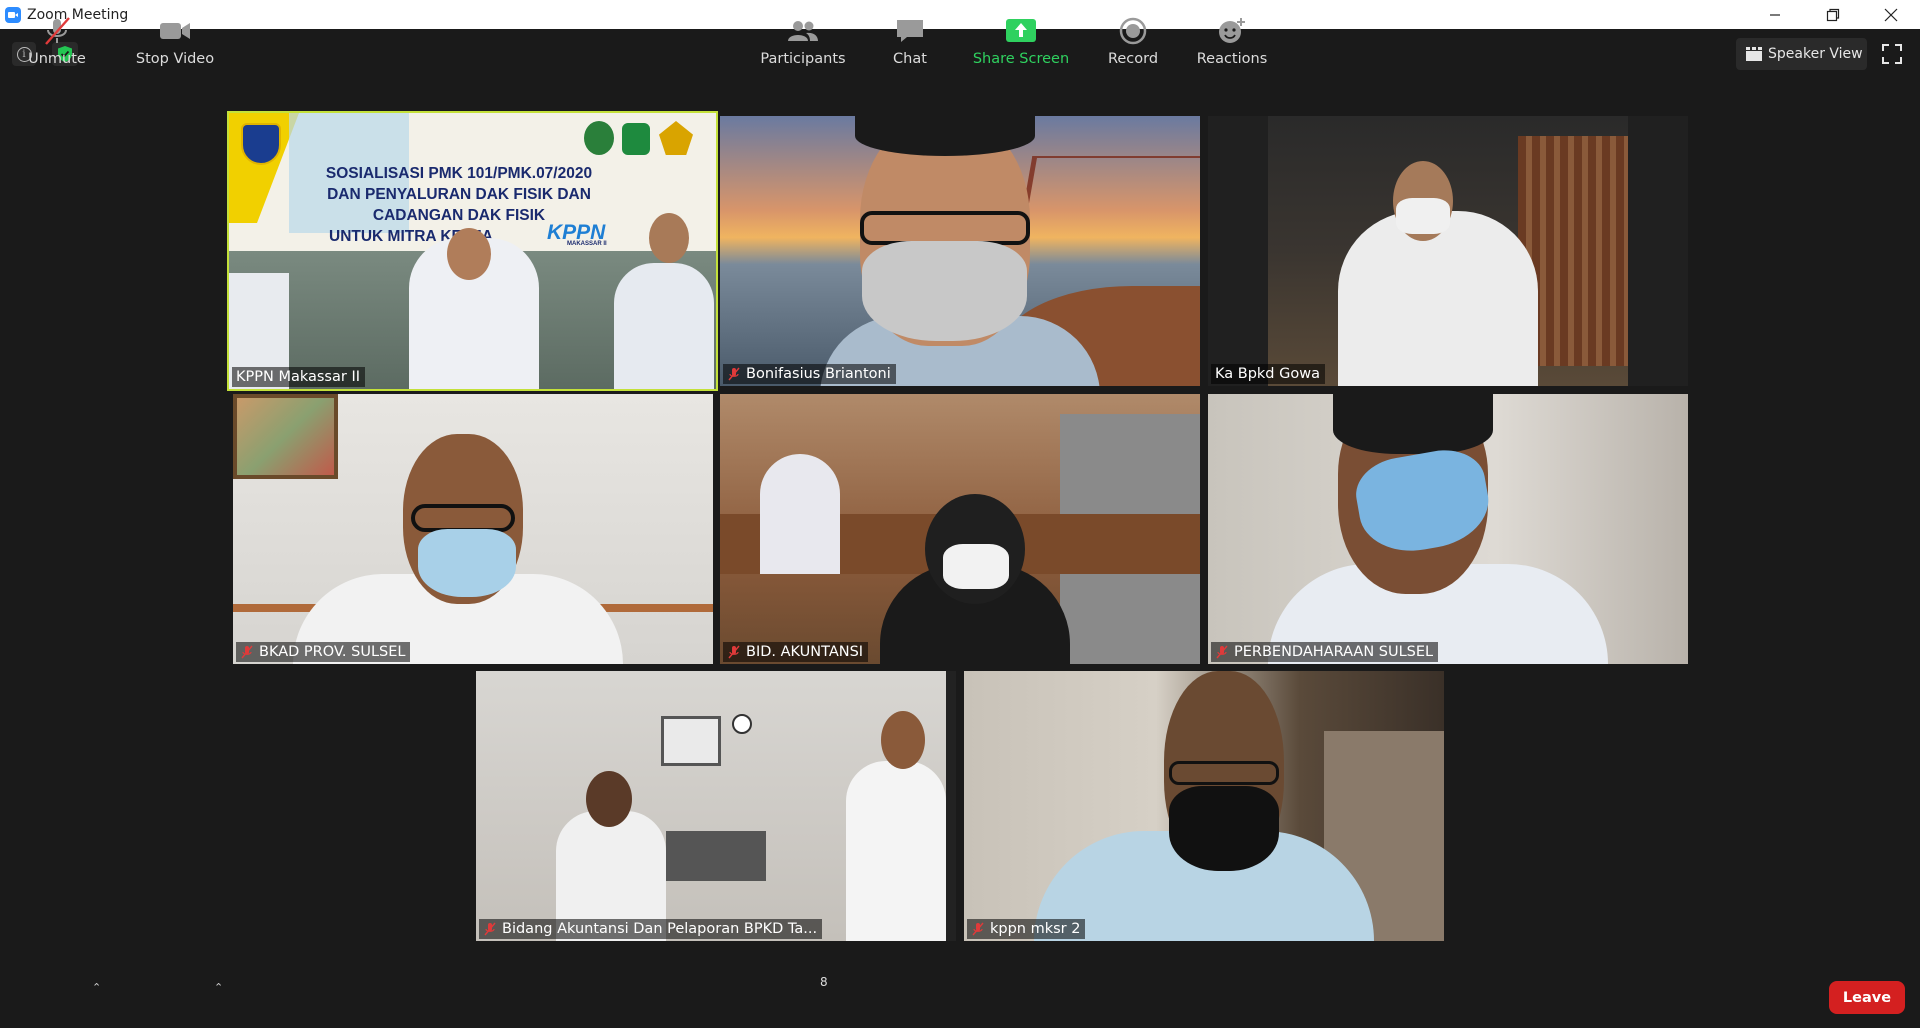 Image resolution: width=1920 pixels, height=1028 pixels. I want to click on minimize-icon, so click(1775, 14).